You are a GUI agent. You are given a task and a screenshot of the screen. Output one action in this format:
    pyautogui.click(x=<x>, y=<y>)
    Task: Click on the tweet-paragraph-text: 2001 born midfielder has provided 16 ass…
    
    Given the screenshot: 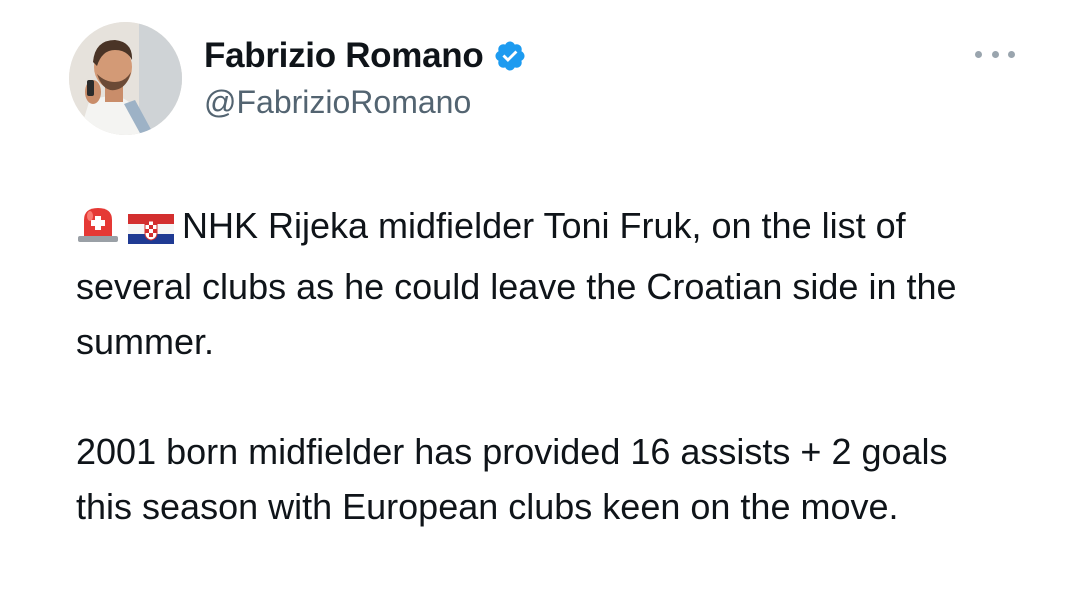 What is the action you would take?
    pyautogui.click(x=512, y=479)
    